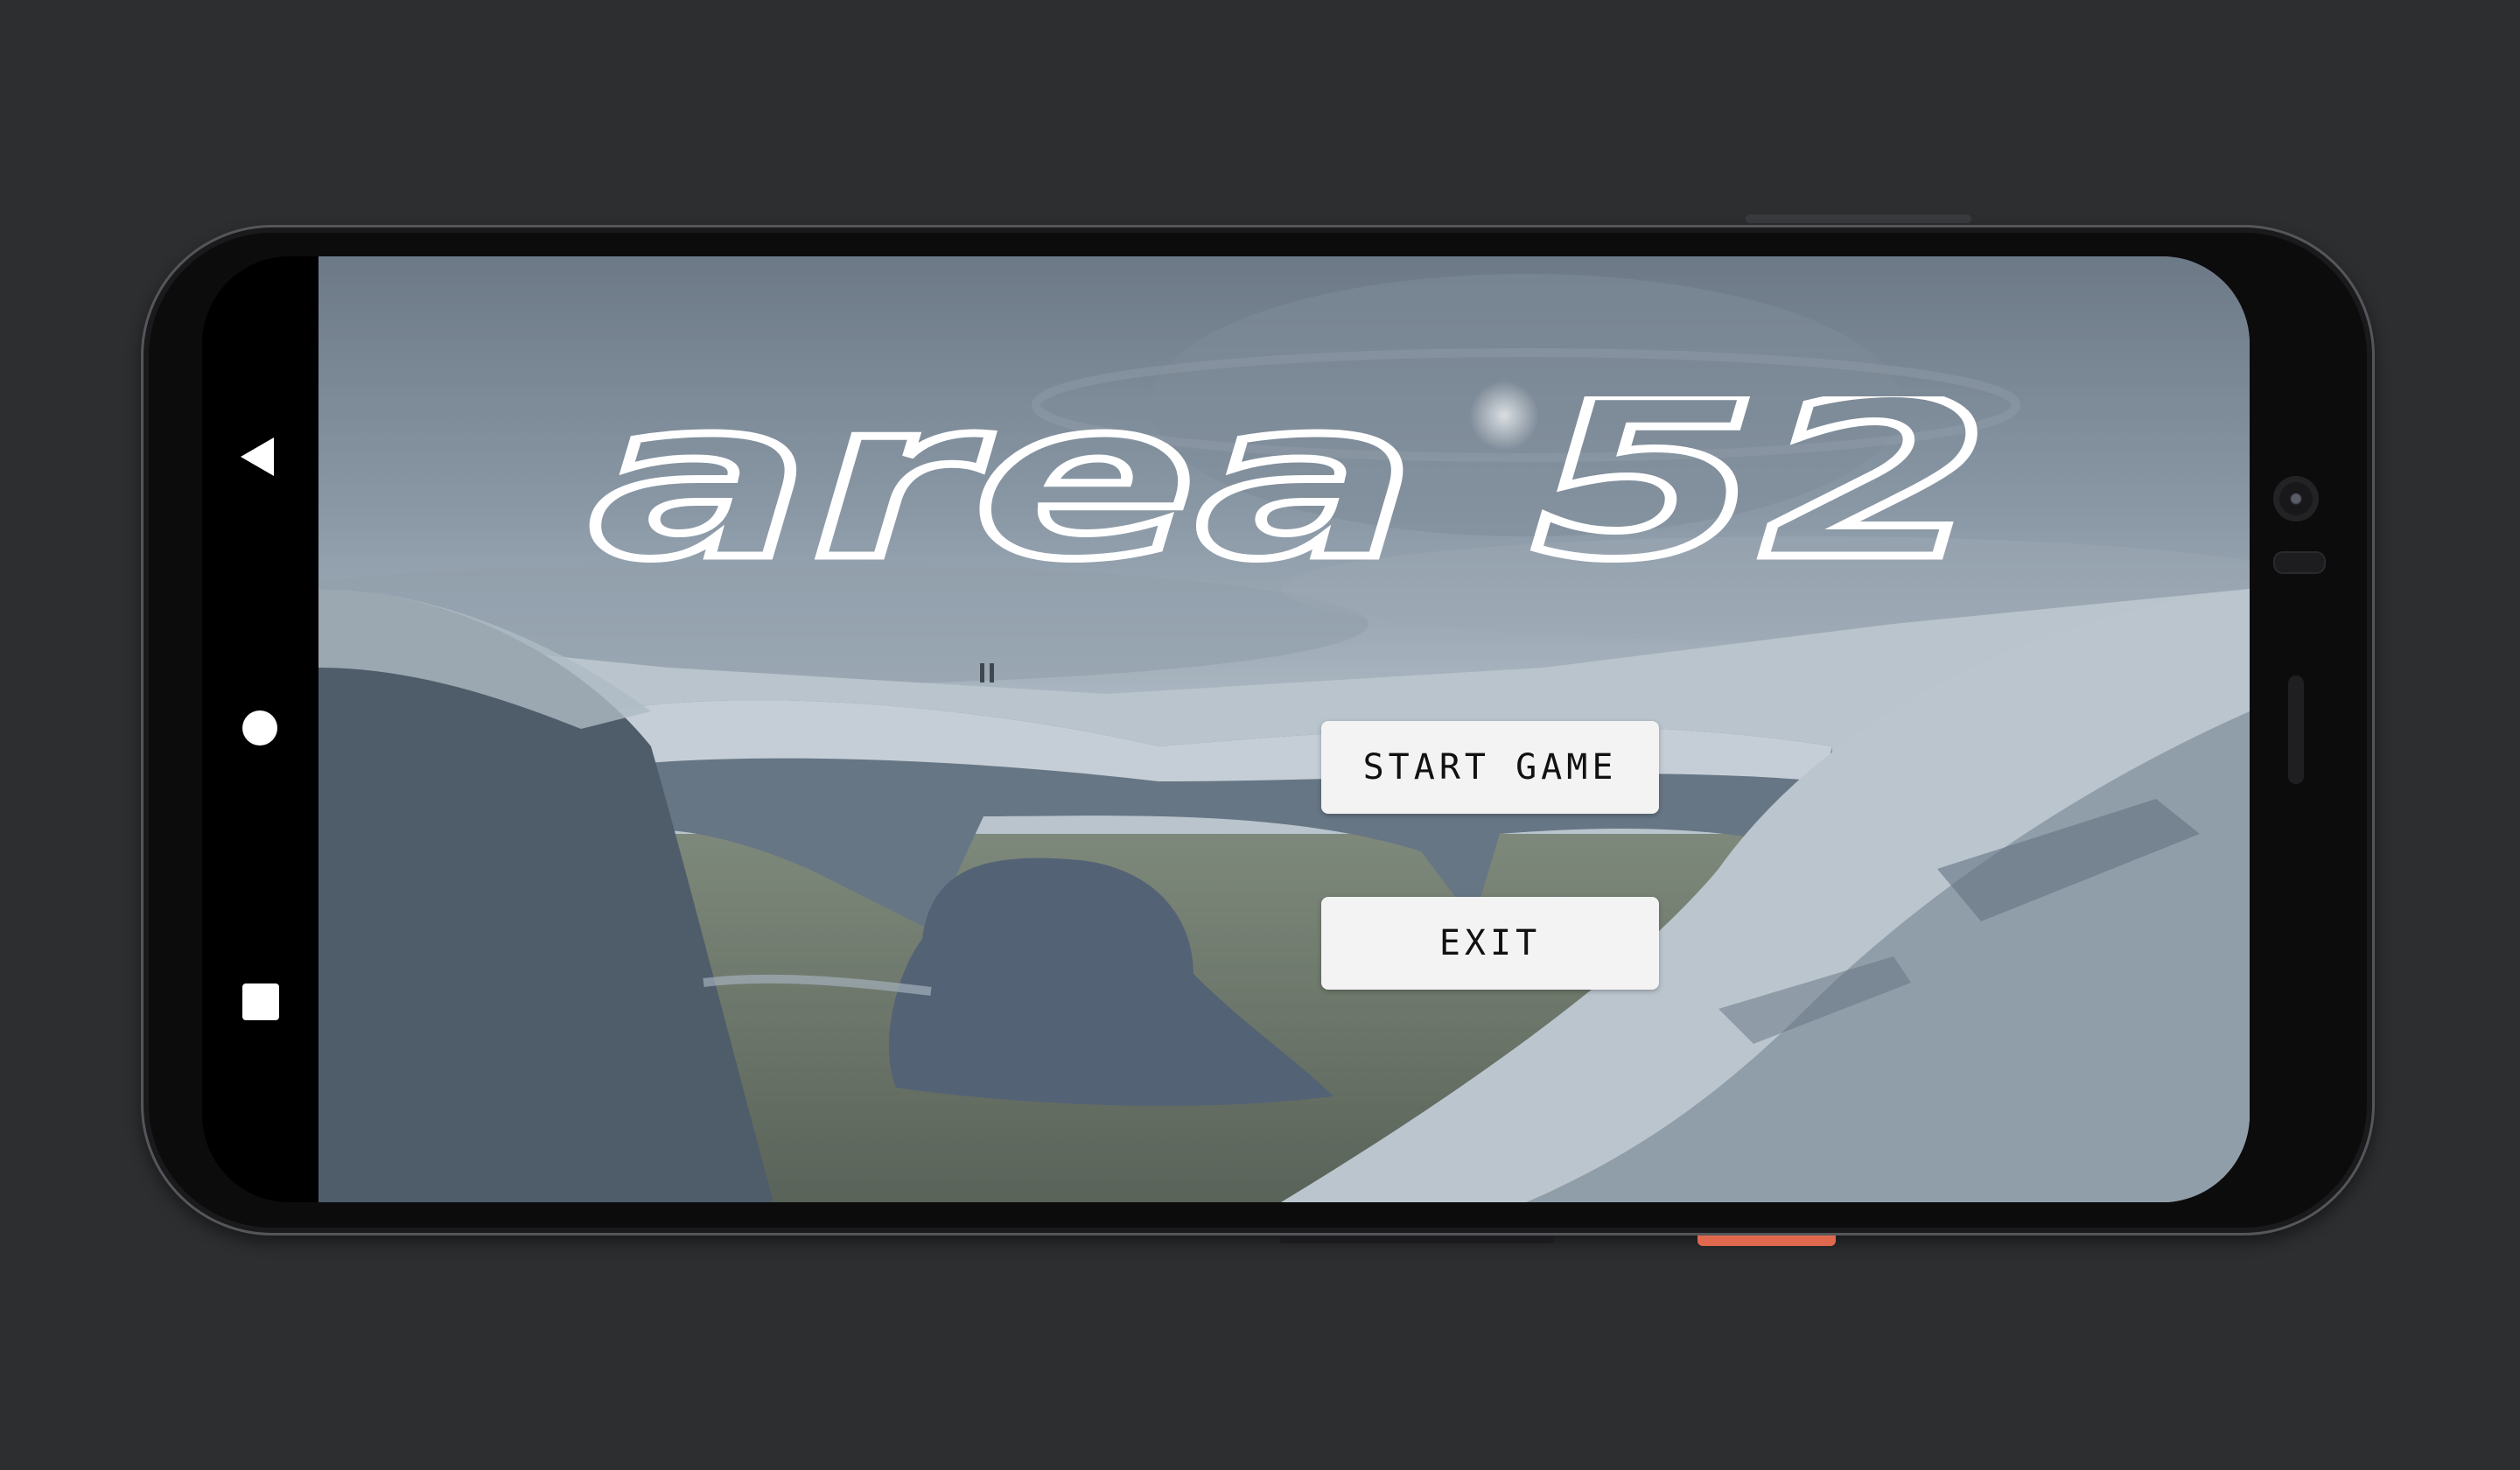 This screenshot has width=2520, height=1470. I want to click on start-game-button: START GAME, so click(1490, 767).